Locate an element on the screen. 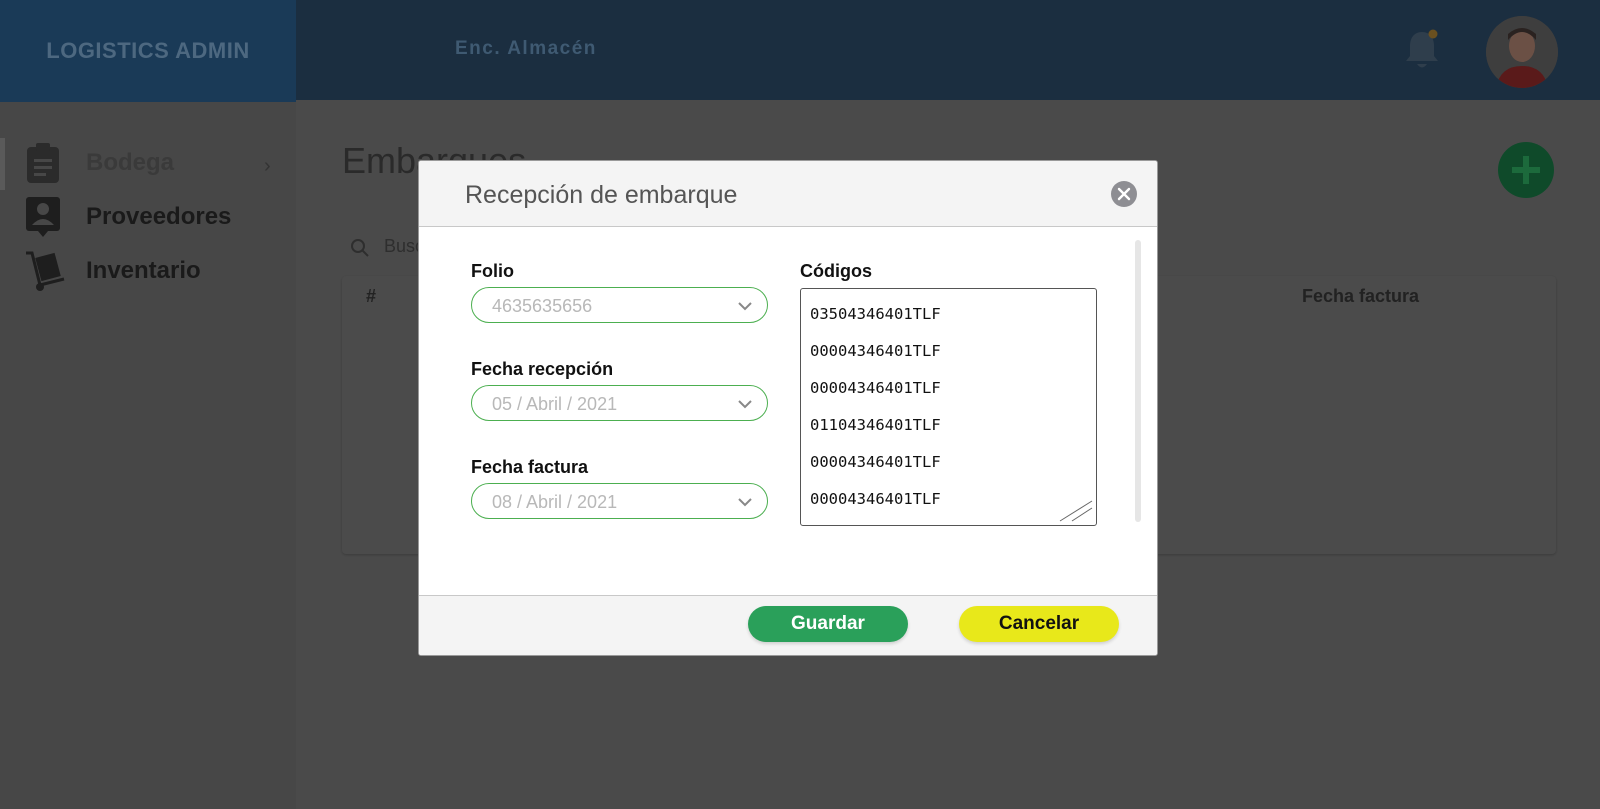 The image size is (1600, 809). close-icon is located at coordinates (1124, 194).